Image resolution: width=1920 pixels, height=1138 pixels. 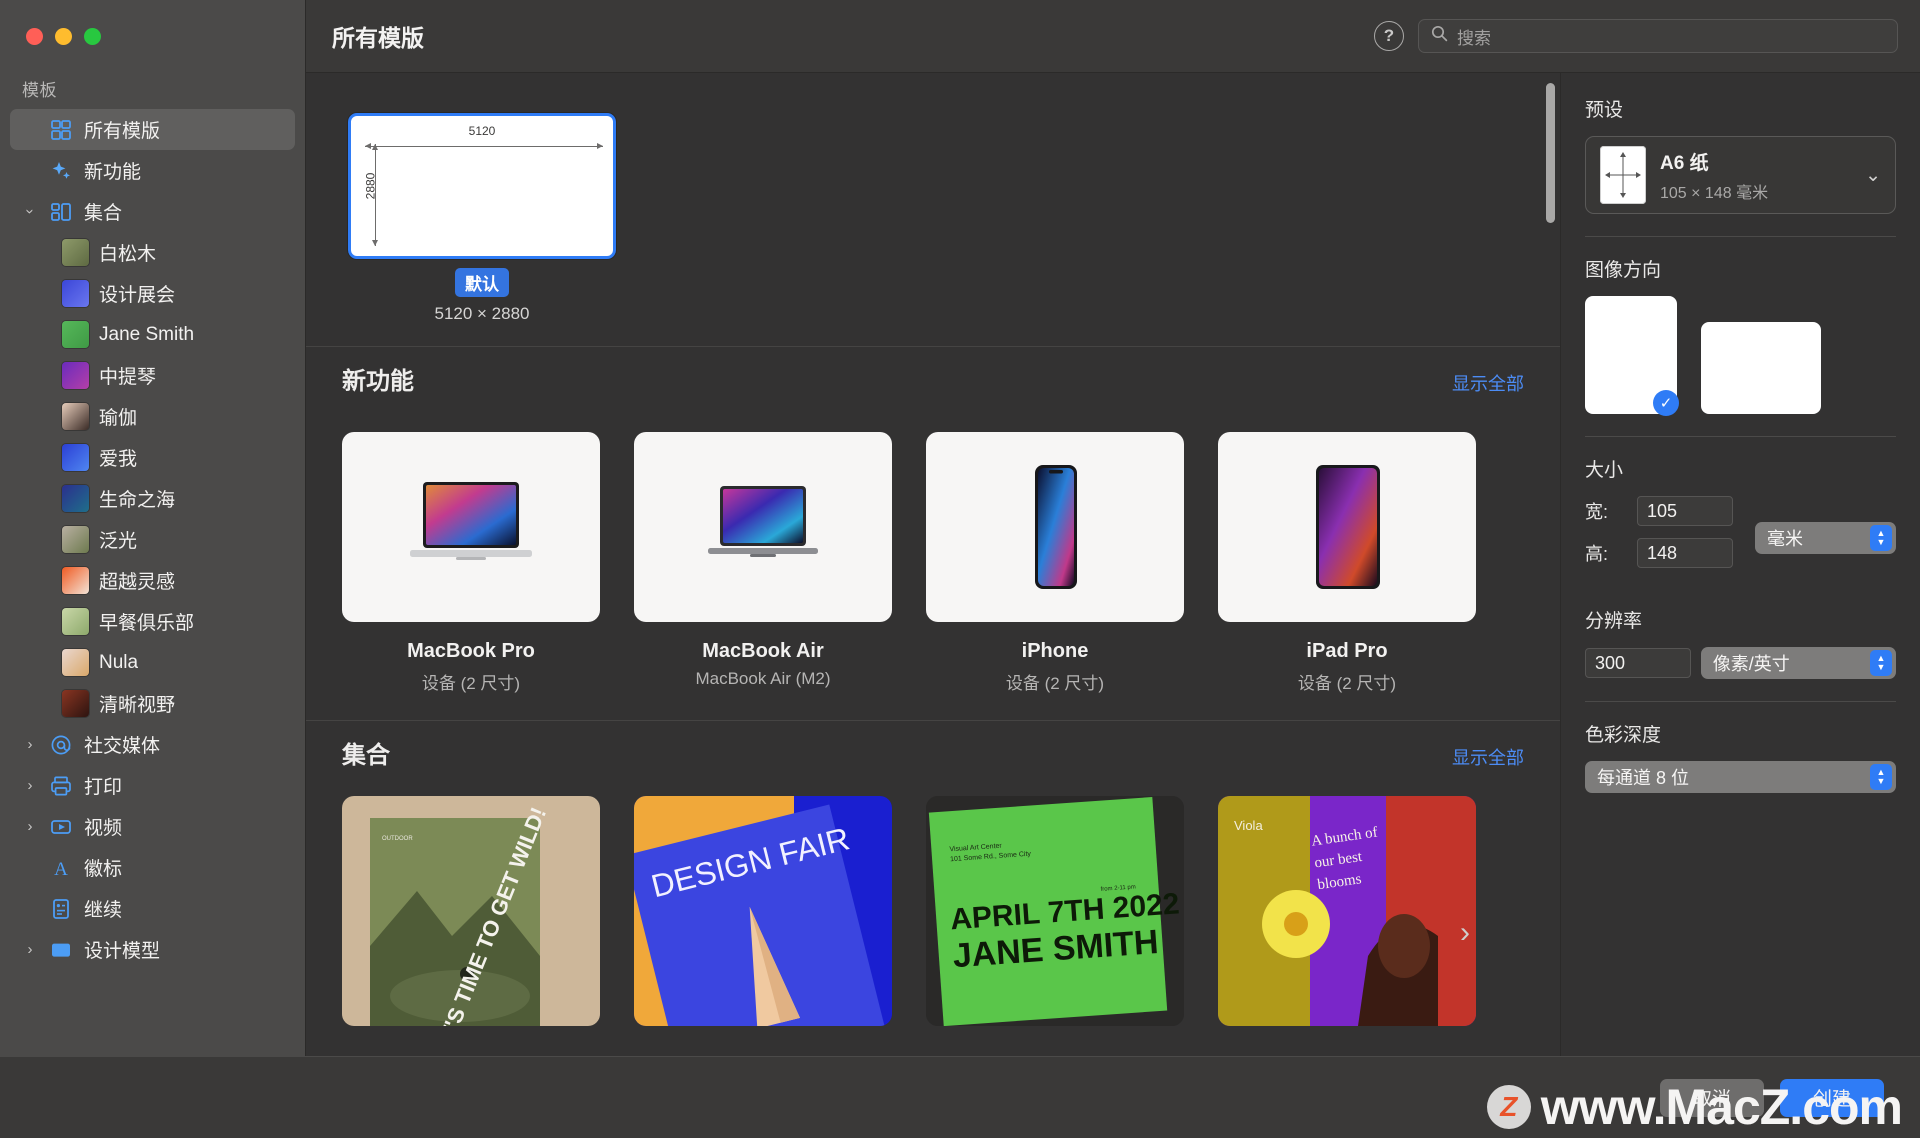 I want to click on sidebar-item-label: 生命之海, so click(x=137, y=500).